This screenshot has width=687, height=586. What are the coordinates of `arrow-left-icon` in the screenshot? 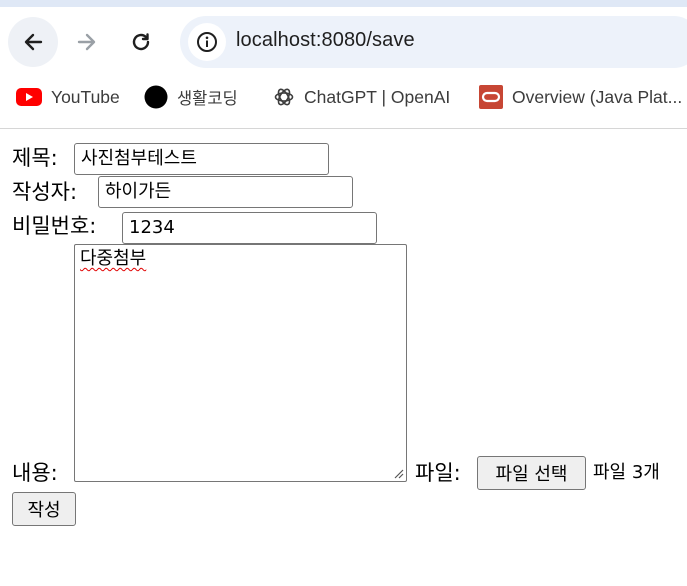 It's located at (33, 42).